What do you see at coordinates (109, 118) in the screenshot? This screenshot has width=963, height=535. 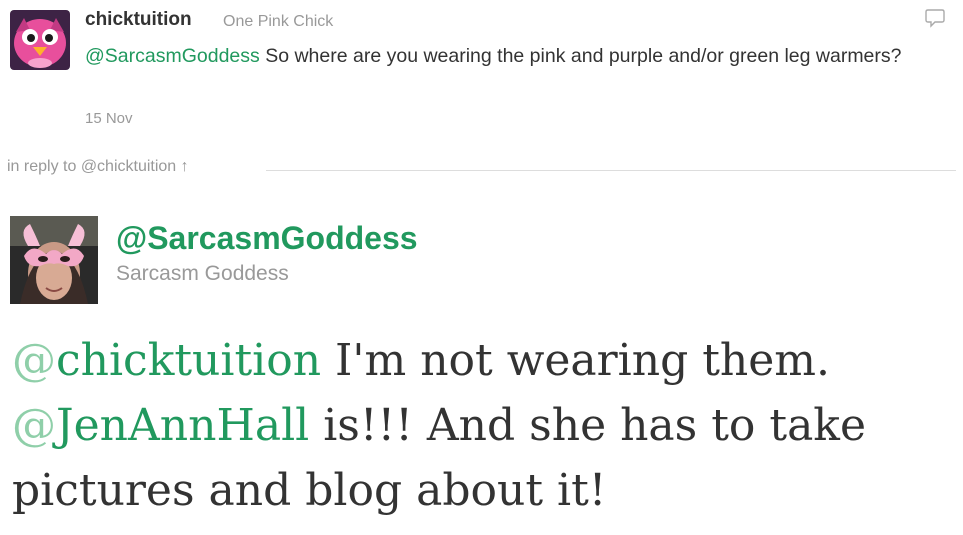 I see `reply-tweet-date: 15 Nov` at bounding box center [109, 118].